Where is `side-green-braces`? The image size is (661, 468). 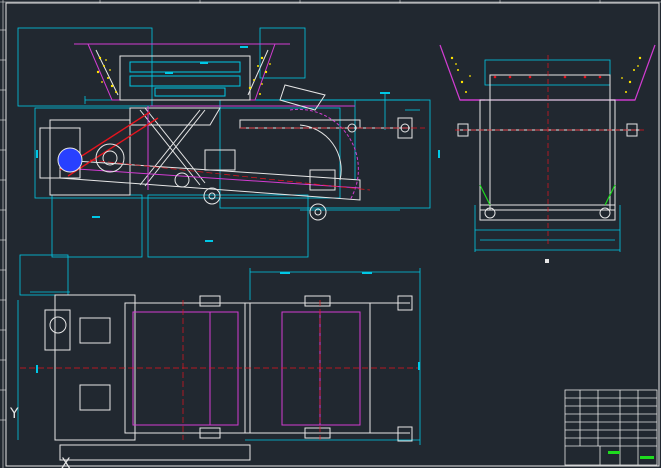
side-green-braces is located at coordinates (547, 195).